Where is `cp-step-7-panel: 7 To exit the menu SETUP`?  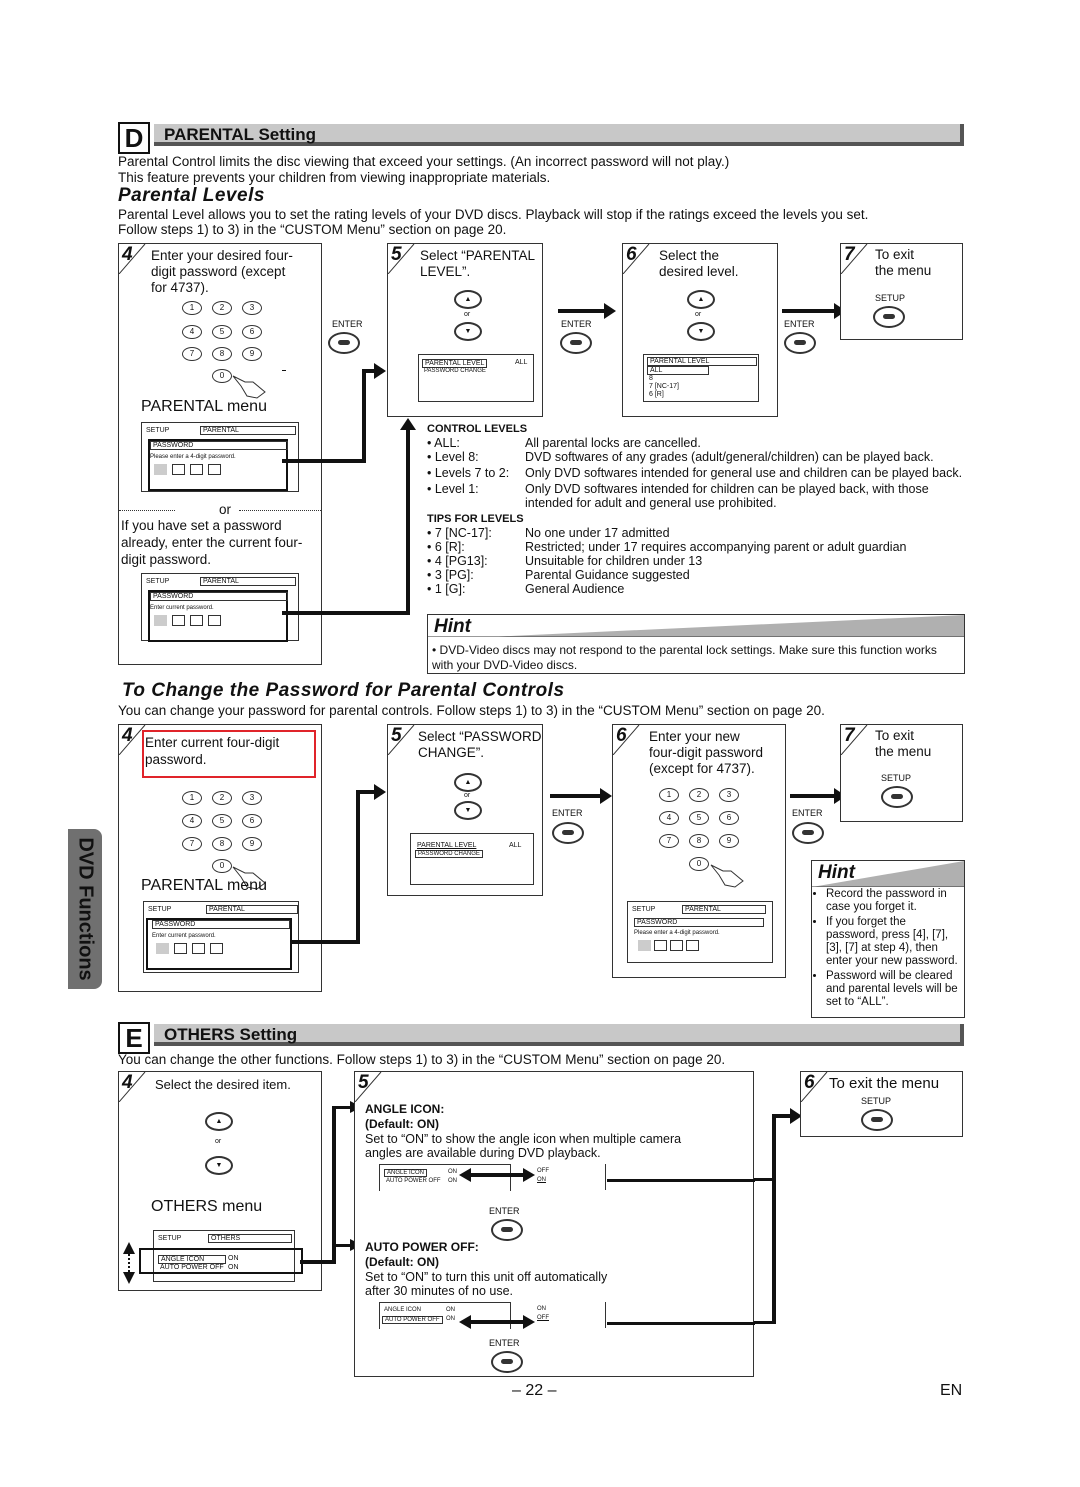 cp-step-7-panel: 7 To exit the menu SETUP is located at coordinates (901, 773).